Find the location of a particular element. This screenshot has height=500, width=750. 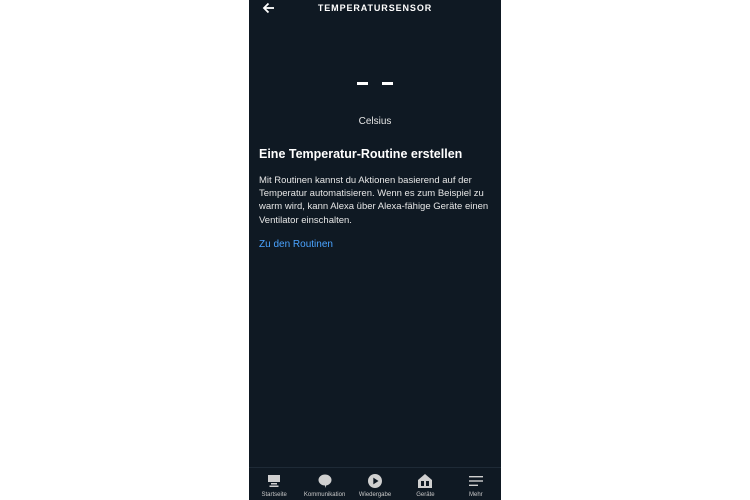

speech-bubble-icon is located at coordinates (325, 481).